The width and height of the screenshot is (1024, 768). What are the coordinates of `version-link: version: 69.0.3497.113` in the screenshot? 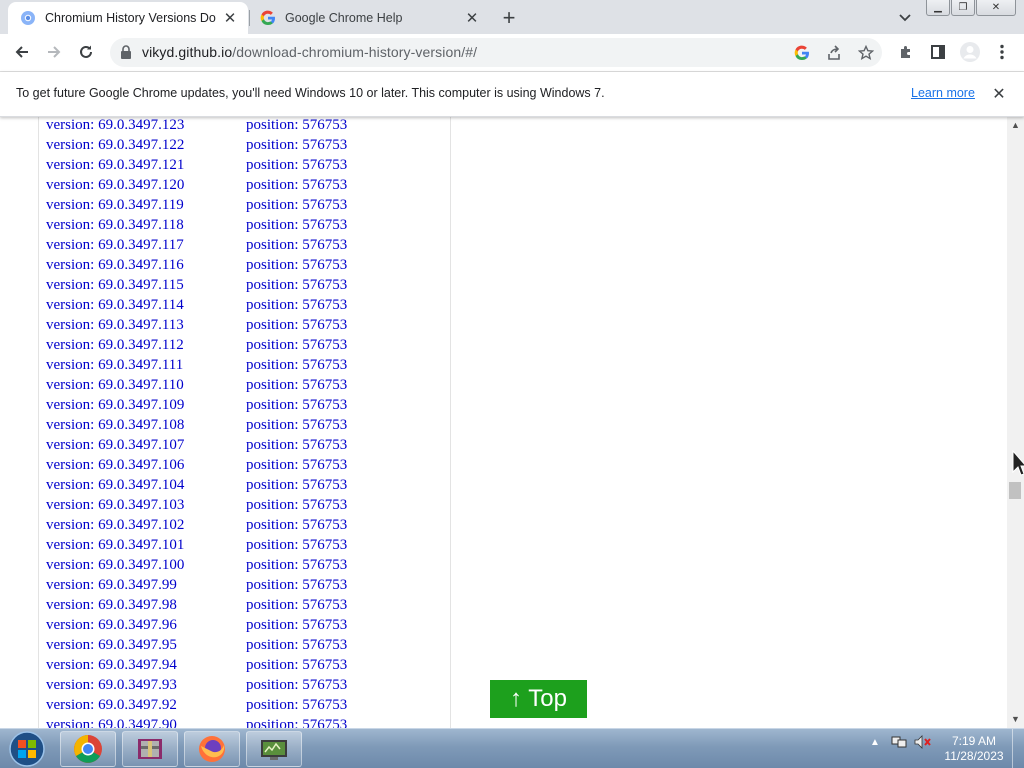 It's located at (115, 325).